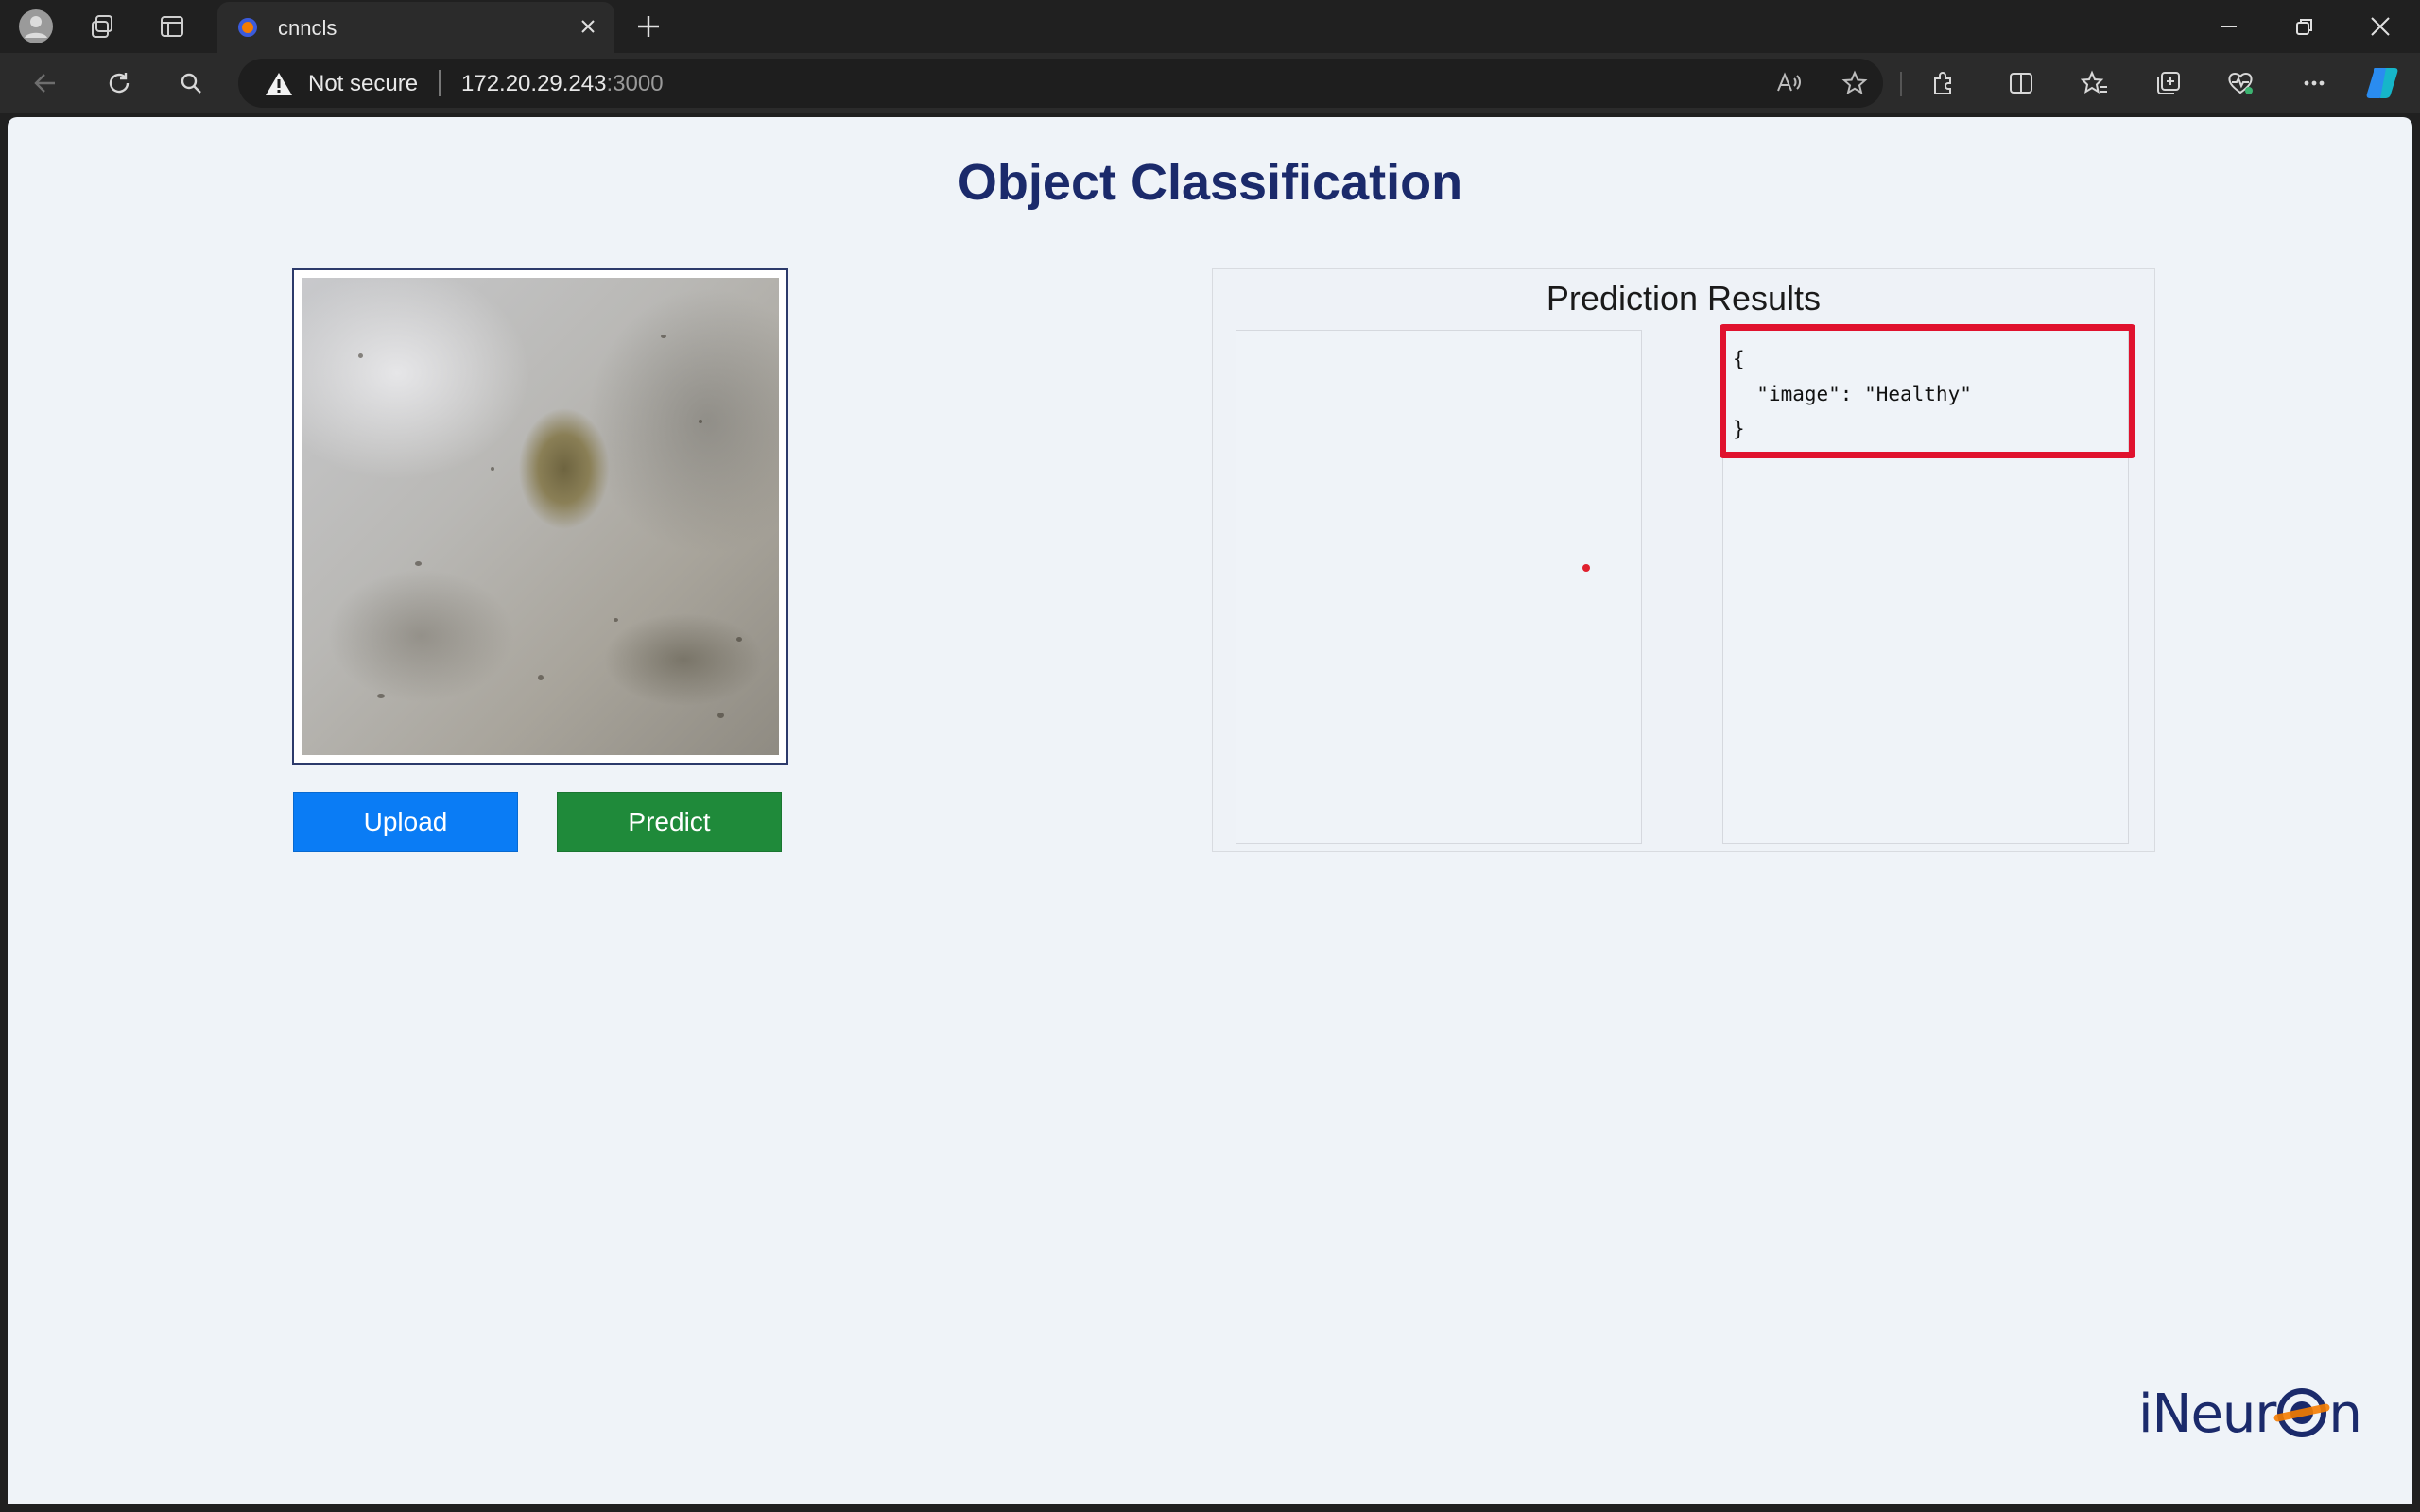 The image size is (2420, 1512). What do you see at coordinates (307, 28) in the screenshot?
I see `tab-title: cnncls` at bounding box center [307, 28].